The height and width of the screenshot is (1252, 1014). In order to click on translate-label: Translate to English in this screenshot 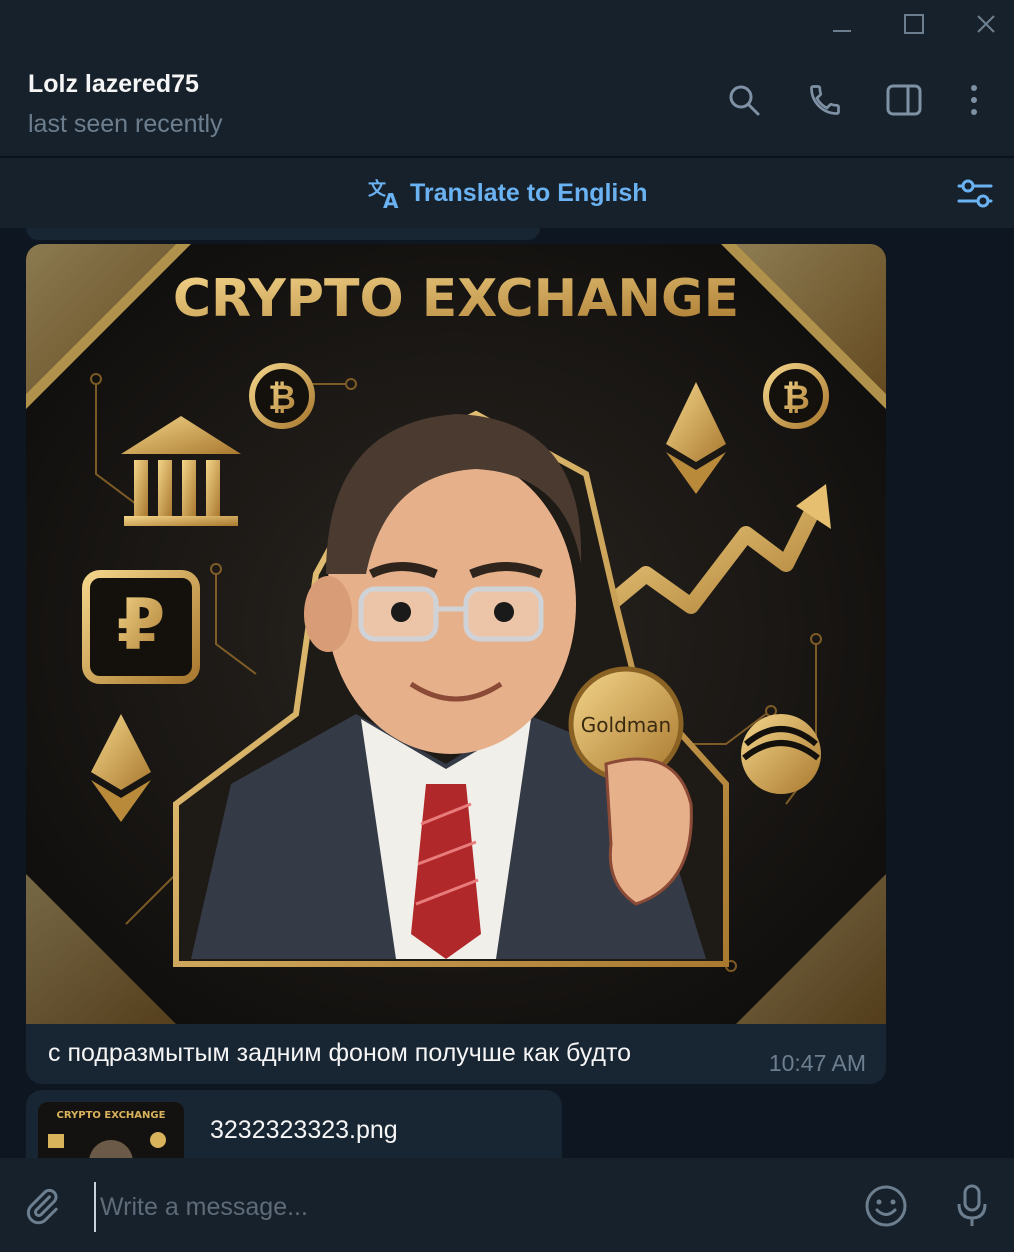, I will do `click(529, 192)`.